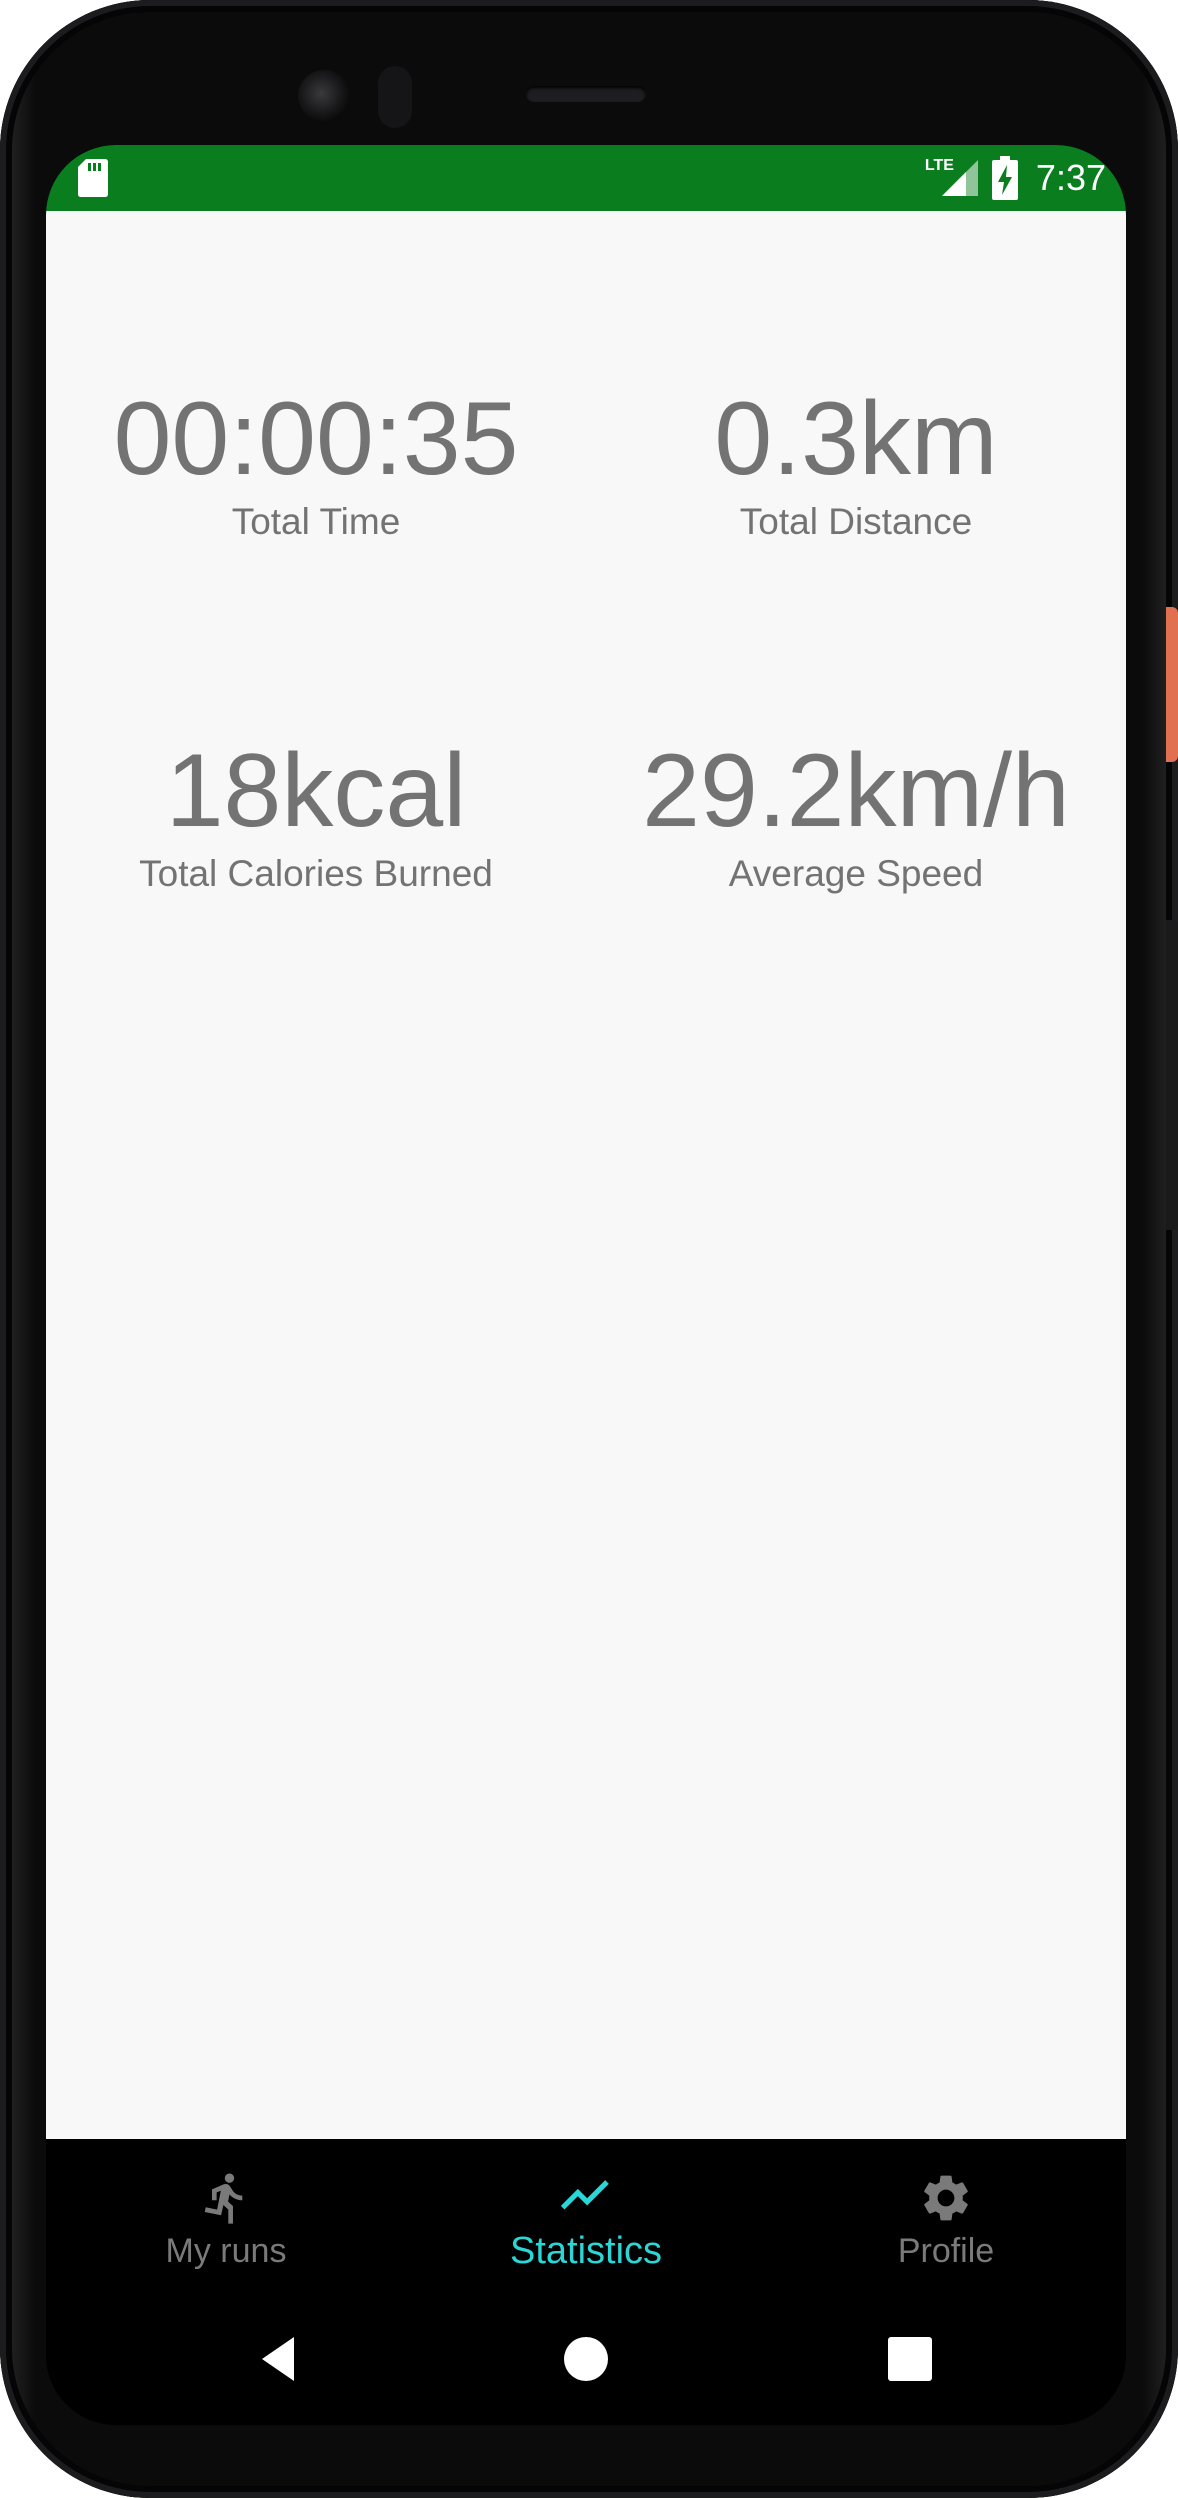 The image size is (1178, 2498). I want to click on status-indicators: LTE 7:37, so click(1015, 178).